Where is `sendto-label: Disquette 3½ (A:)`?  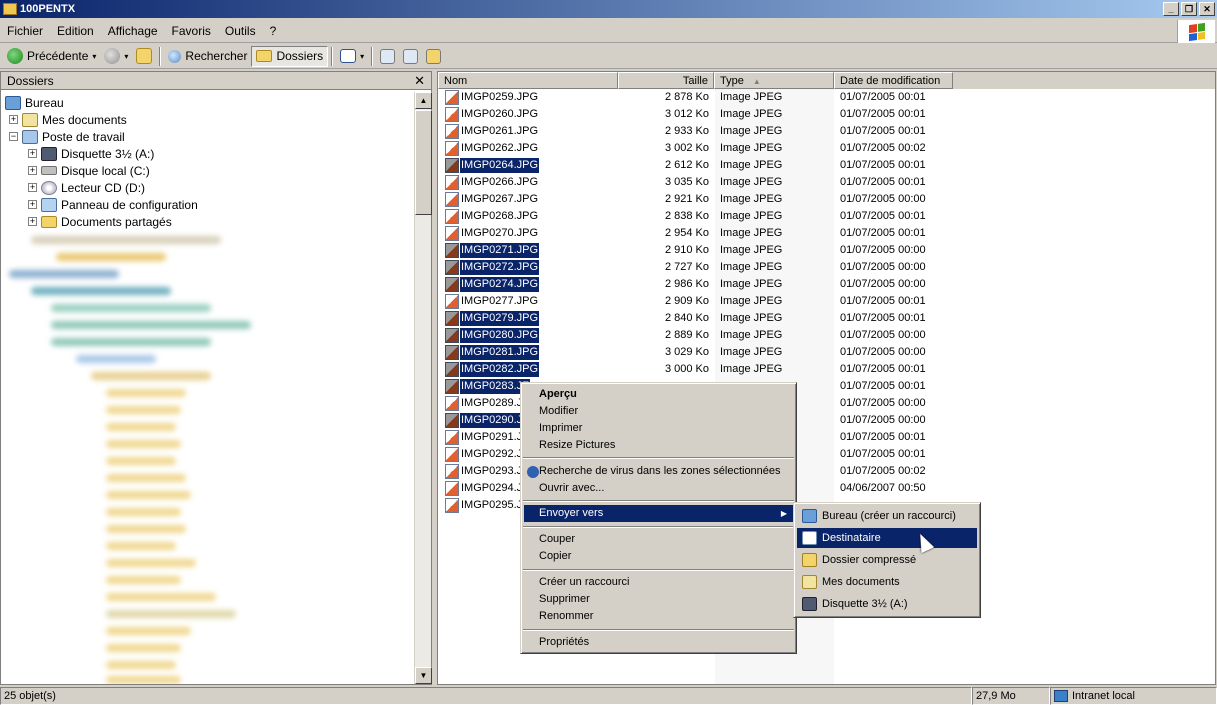 sendto-label: Disquette 3½ (A:) is located at coordinates (865, 604).